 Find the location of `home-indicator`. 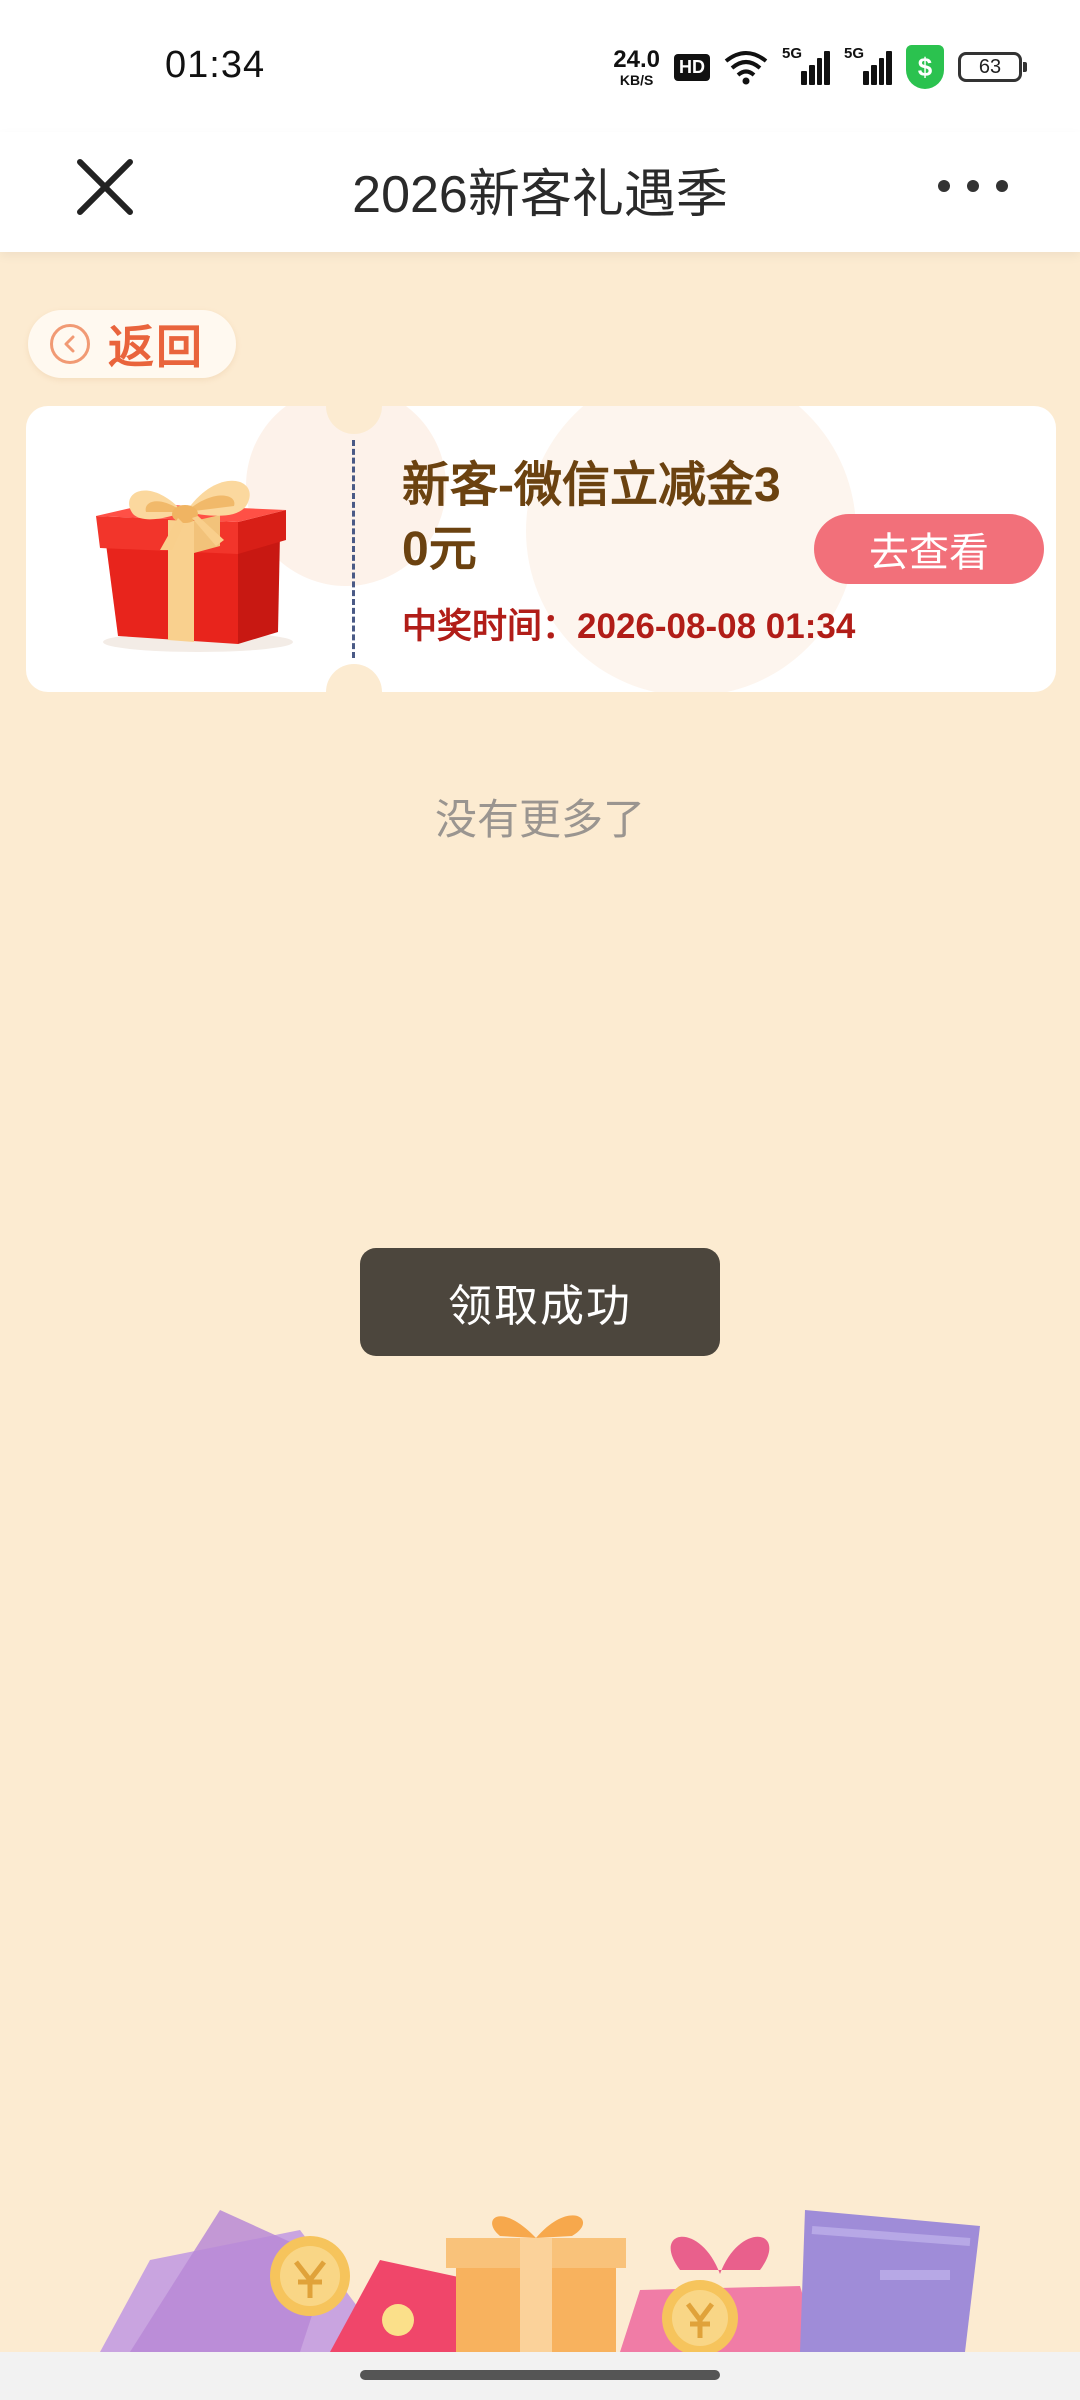

home-indicator is located at coordinates (540, 2375).